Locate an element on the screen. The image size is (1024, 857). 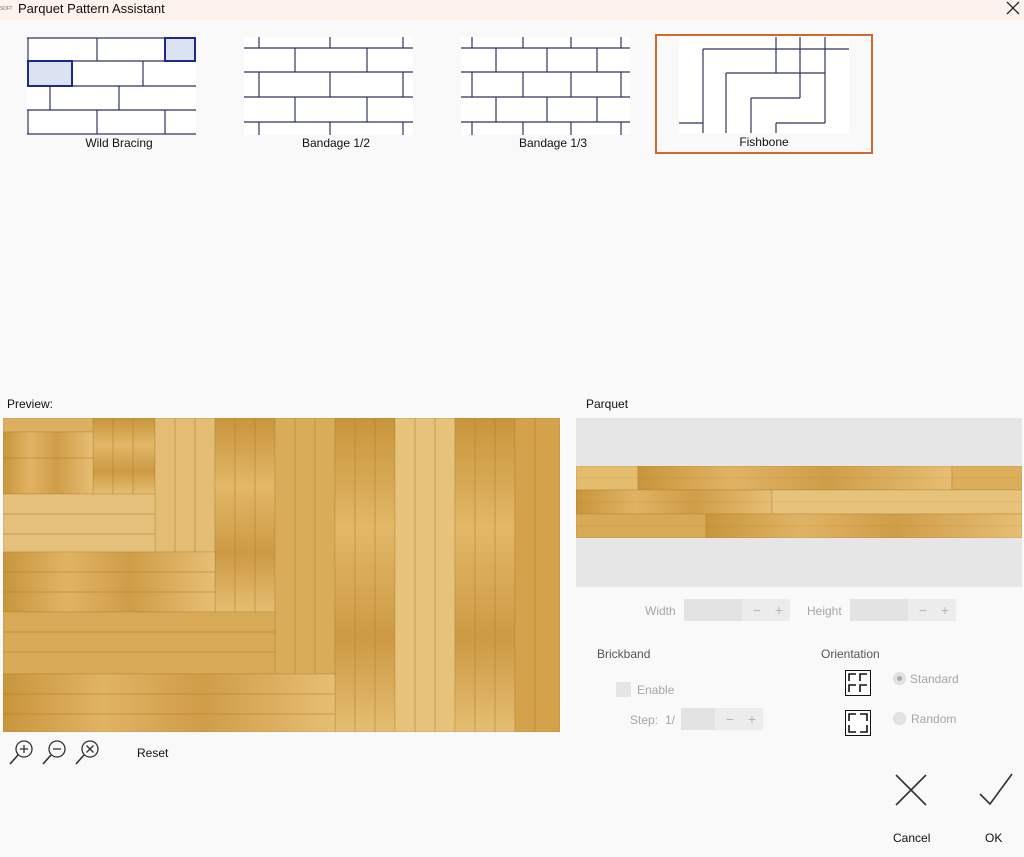
random-label: Random is located at coordinates (934, 719).